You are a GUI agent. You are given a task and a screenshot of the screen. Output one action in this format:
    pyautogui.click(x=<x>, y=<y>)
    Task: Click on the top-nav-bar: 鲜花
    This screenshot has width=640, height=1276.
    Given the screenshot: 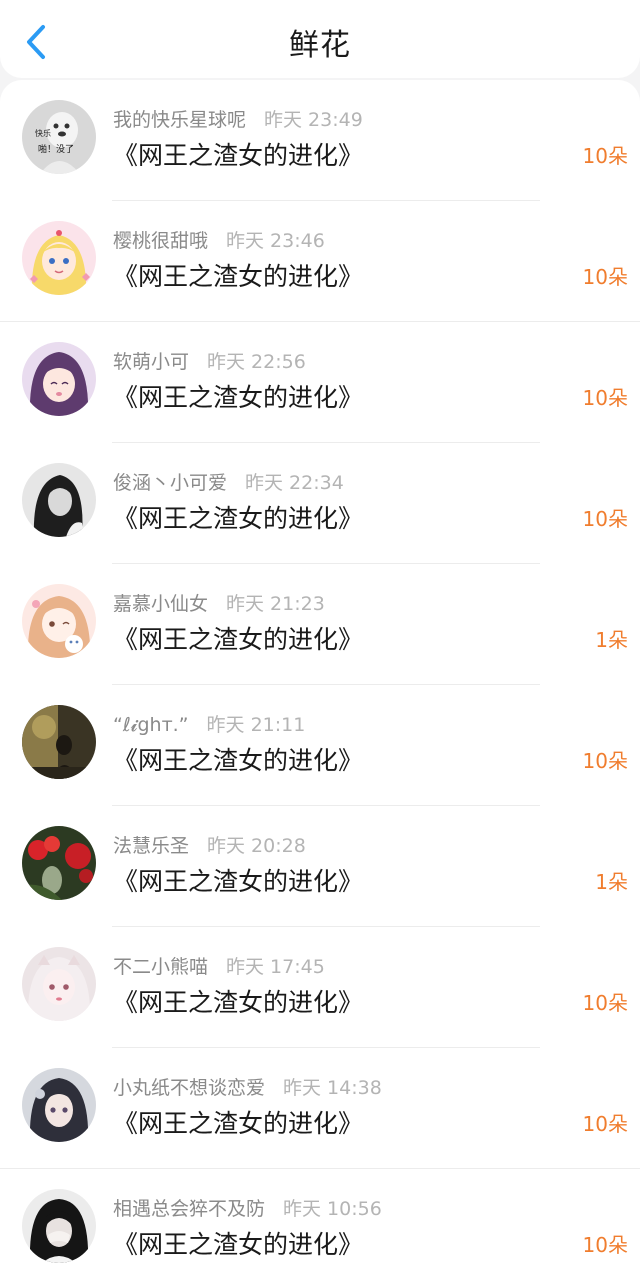 What is the action you would take?
    pyautogui.click(x=320, y=39)
    